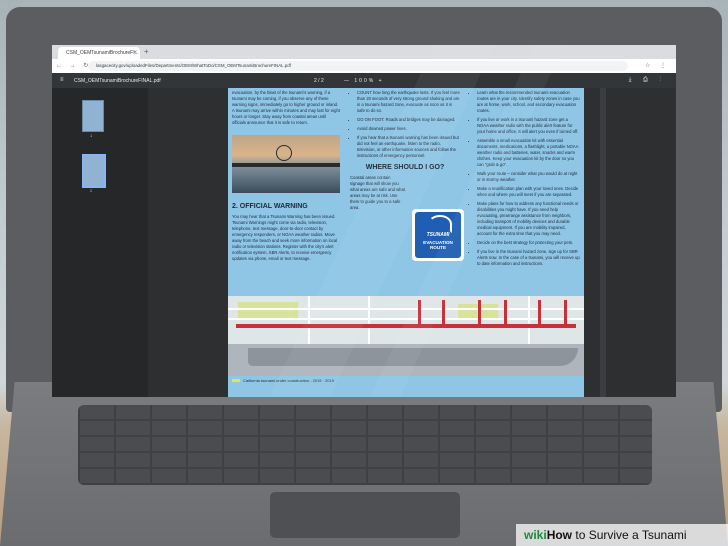 This screenshot has width=728, height=546. What do you see at coordinates (91, 135) in the screenshot?
I see `thumb-page-number: 1` at bounding box center [91, 135].